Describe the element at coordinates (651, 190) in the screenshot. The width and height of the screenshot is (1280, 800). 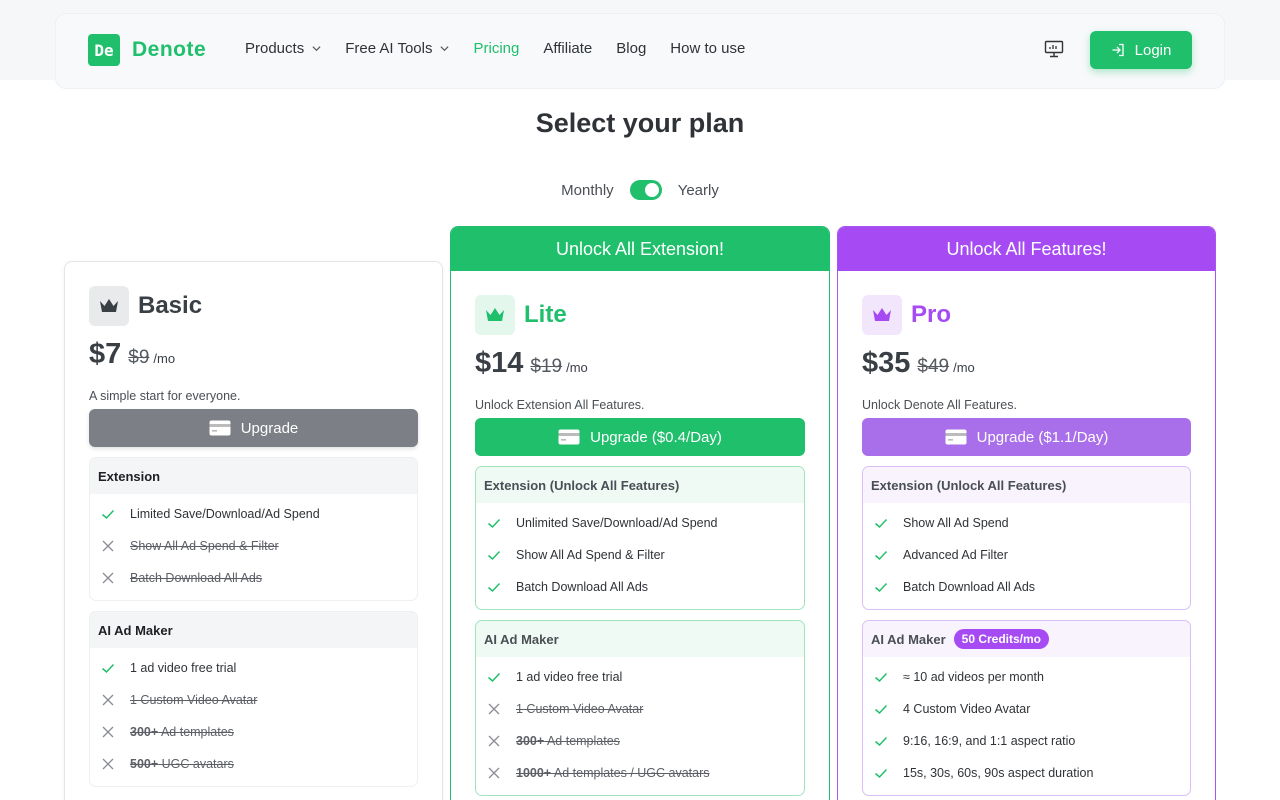
I see `toggle-knob` at that location.